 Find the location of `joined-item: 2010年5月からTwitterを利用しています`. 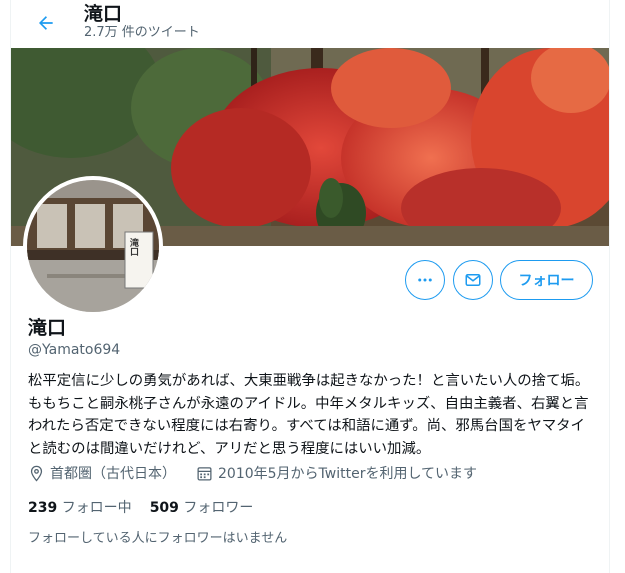

joined-item: 2010年5月からTwitterを利用しています is located at coordinates (336, 473).